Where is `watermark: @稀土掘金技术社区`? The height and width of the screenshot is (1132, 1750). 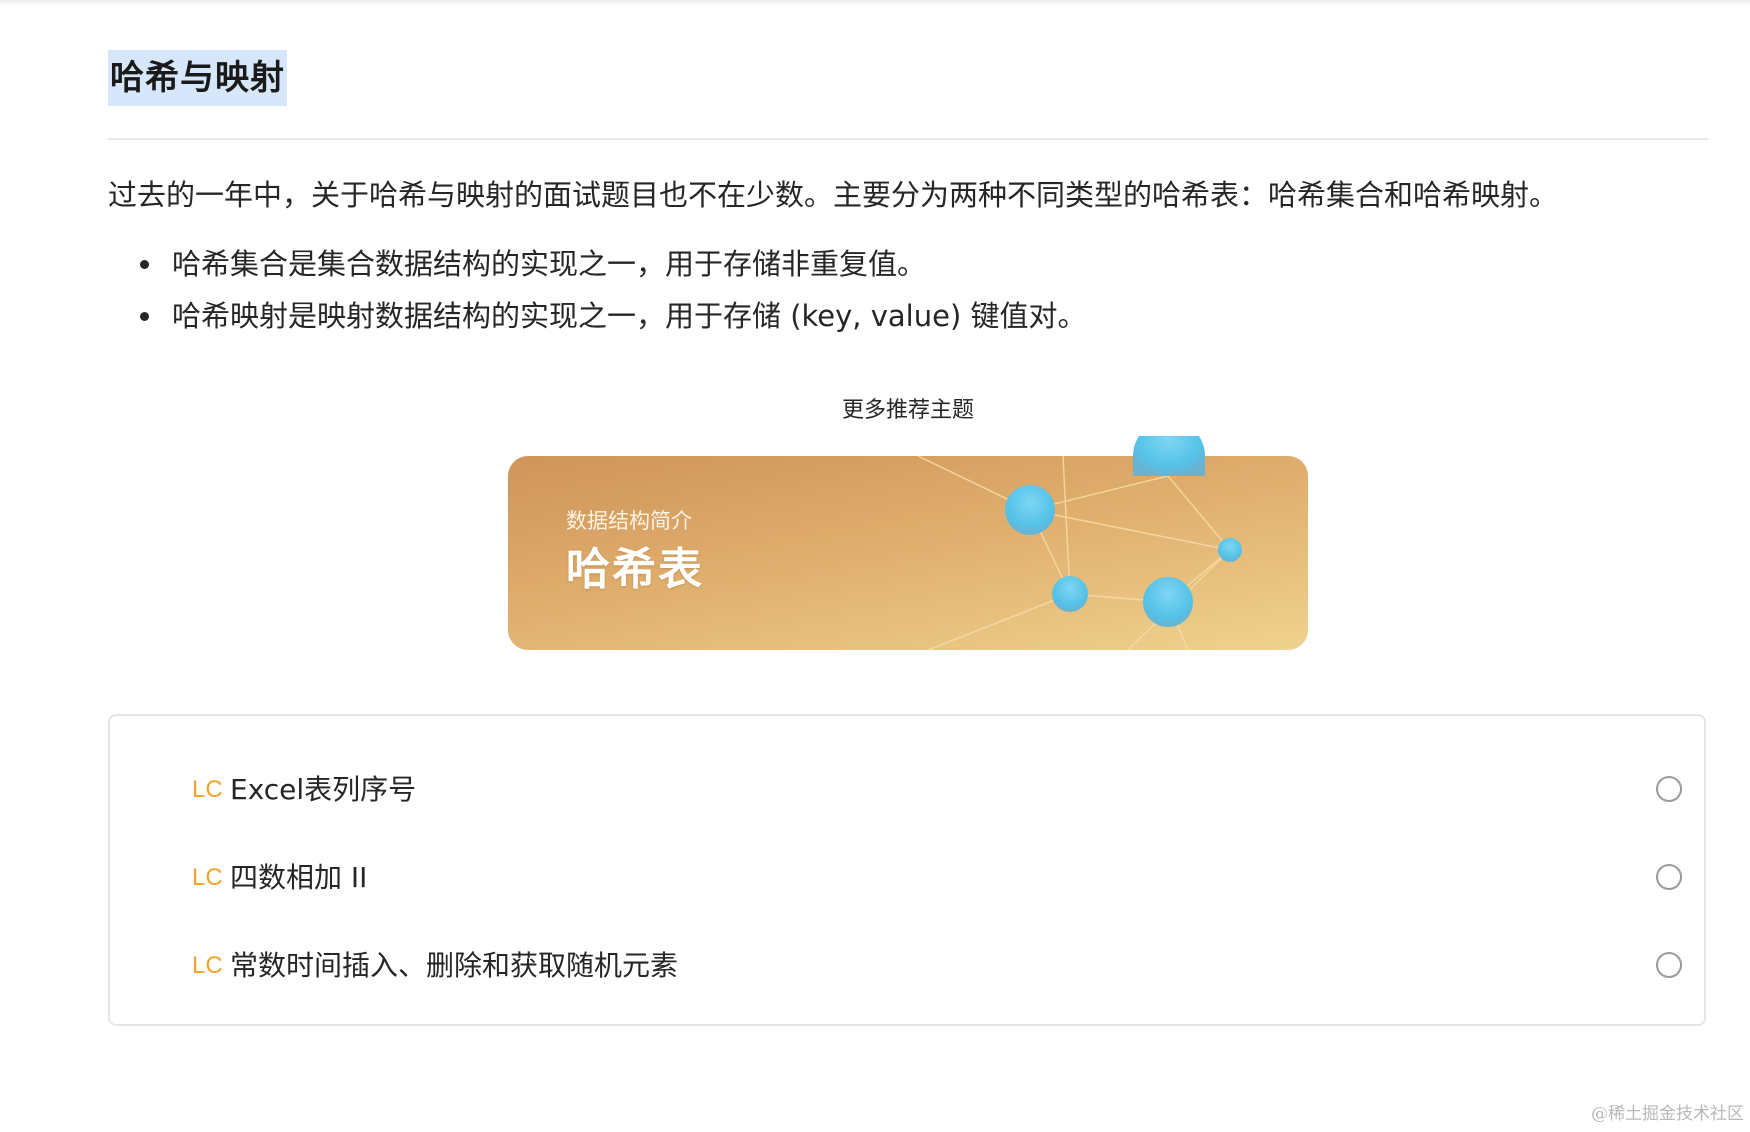
watermark: @稀土掘金技术社区 is located at coordinates (1667, 1114).